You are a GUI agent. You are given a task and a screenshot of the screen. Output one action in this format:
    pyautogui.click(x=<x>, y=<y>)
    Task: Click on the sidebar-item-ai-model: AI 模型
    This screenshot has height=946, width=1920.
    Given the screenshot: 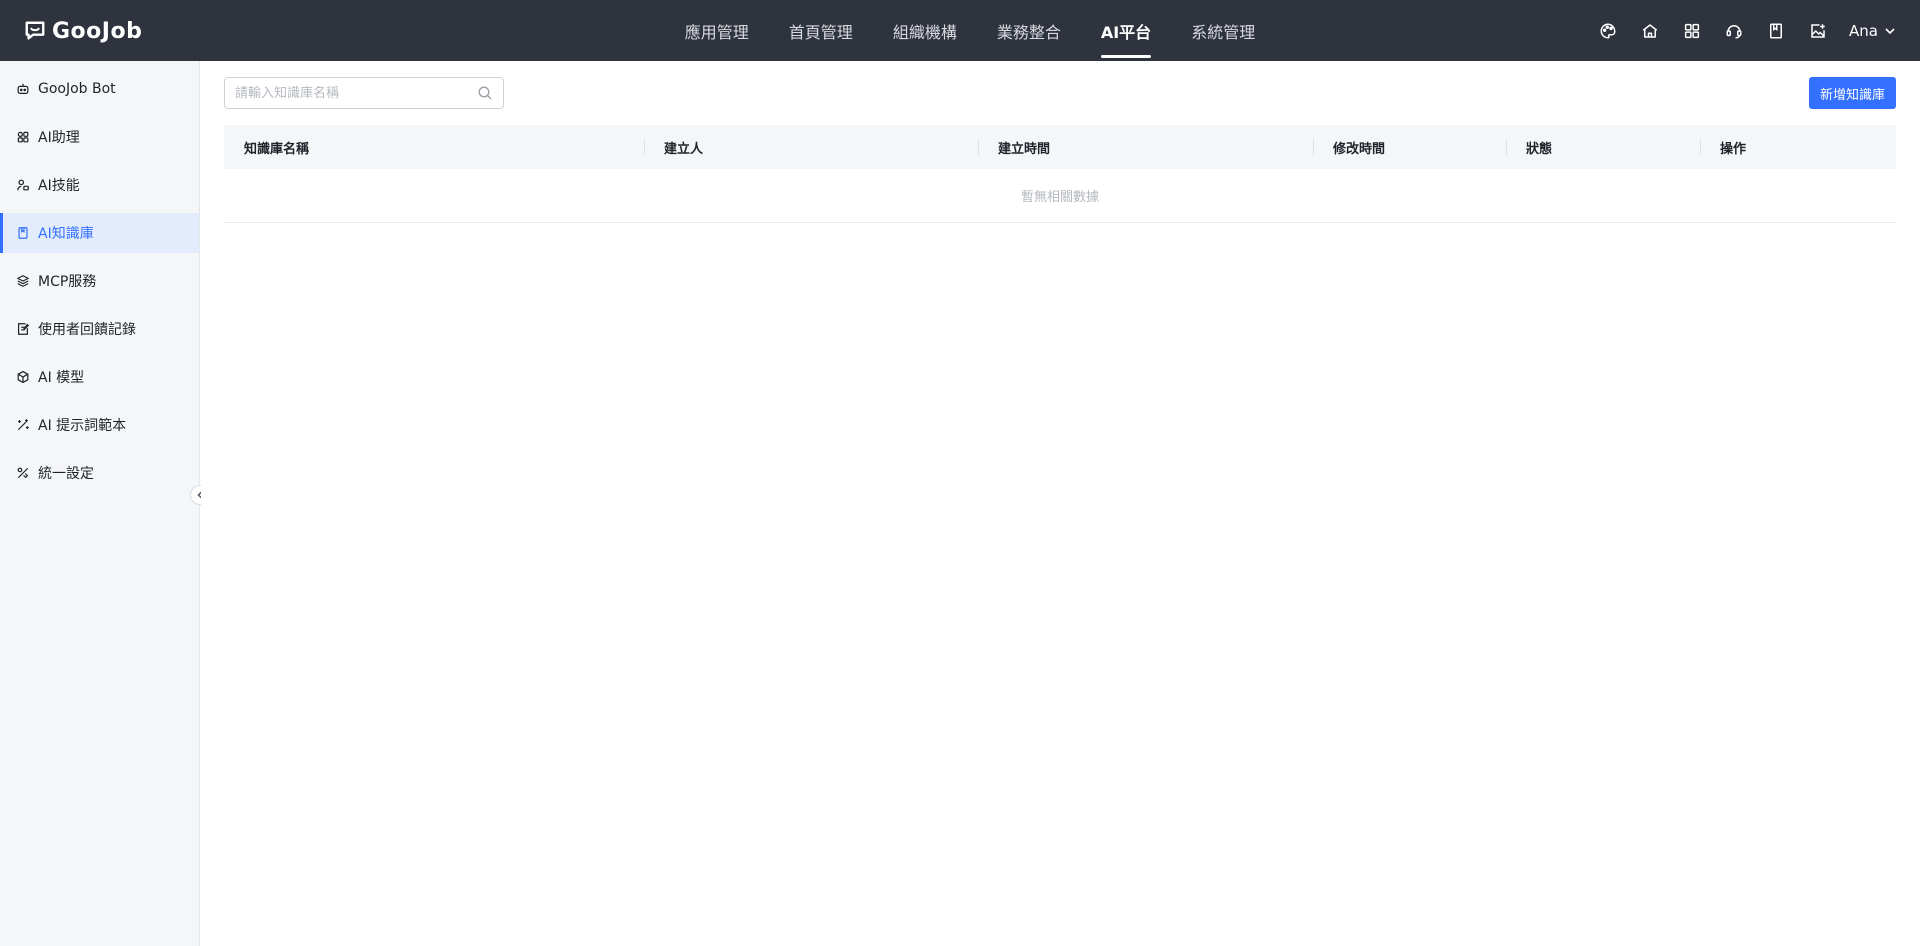 What is the action you would take?
    pyautogui.click(x=99, y=377)
    